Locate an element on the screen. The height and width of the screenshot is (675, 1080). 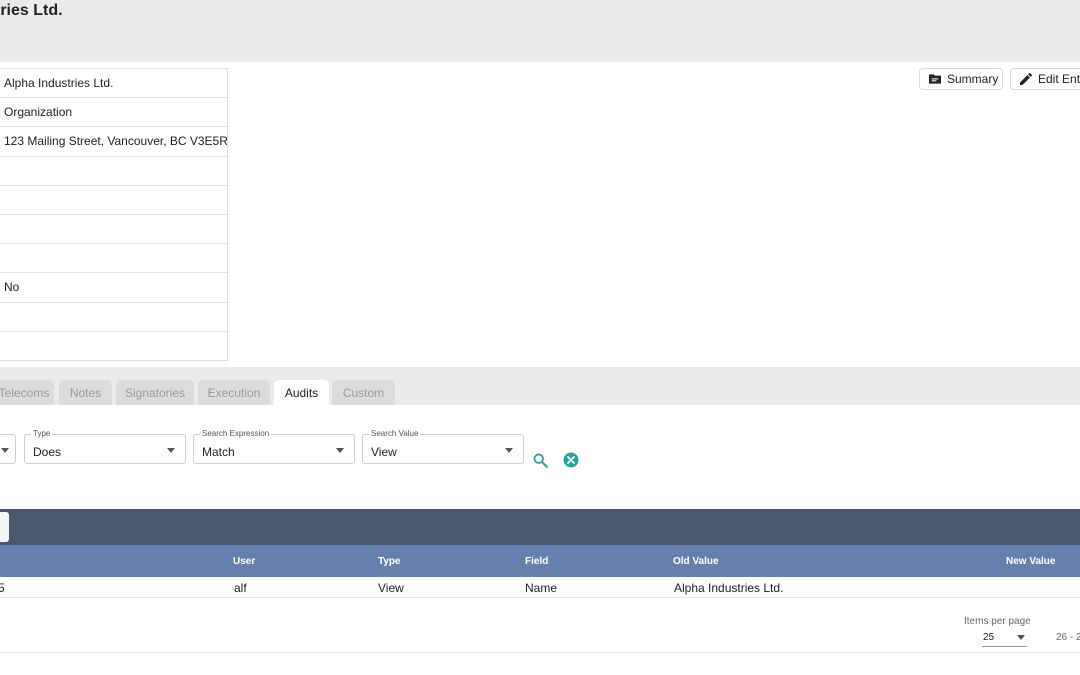
filter-search-value-value: View is located at coordinates (384, 452).